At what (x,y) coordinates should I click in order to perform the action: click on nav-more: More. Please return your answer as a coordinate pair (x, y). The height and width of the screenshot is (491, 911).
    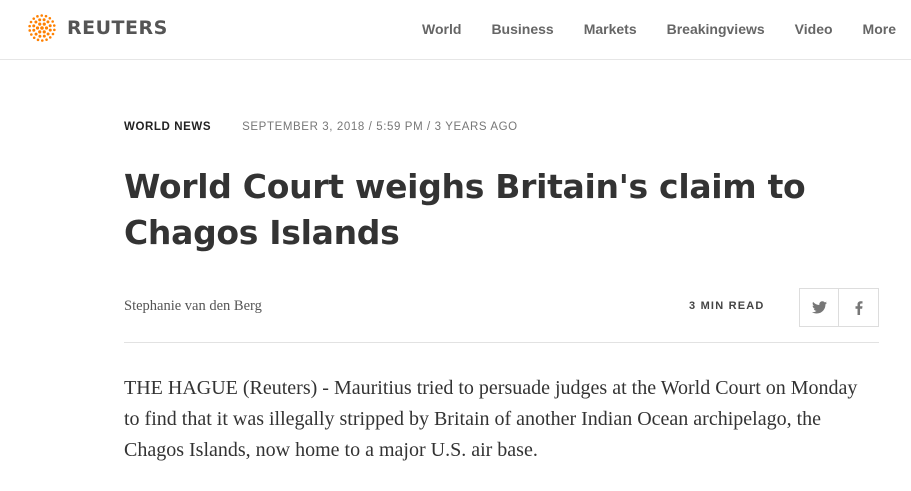
    Looking at the image, I should click on (879, 29).